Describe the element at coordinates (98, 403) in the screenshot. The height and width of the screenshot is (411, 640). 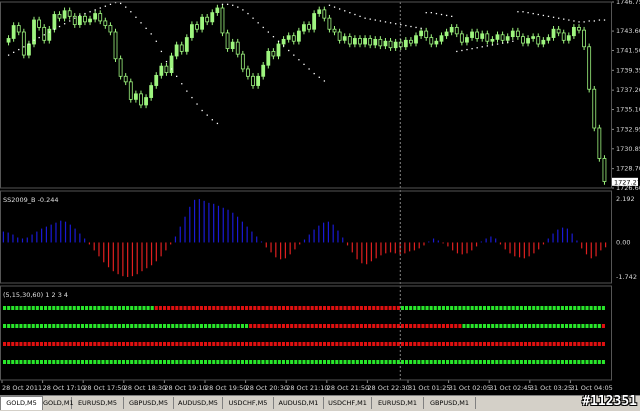
I see `tab-eurusd-m5: EURUSD,M5` at that location.